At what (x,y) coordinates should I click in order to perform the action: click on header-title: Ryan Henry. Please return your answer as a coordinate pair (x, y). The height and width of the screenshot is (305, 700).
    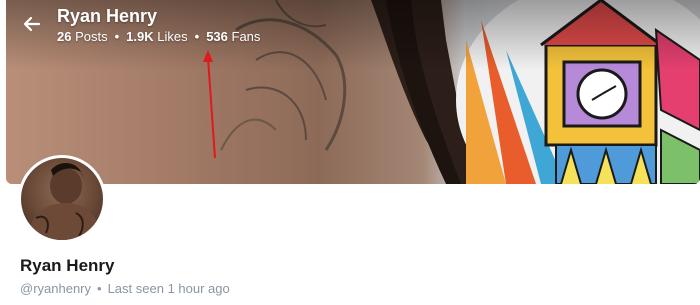
    Looking at the image, I should click on (107, 16).